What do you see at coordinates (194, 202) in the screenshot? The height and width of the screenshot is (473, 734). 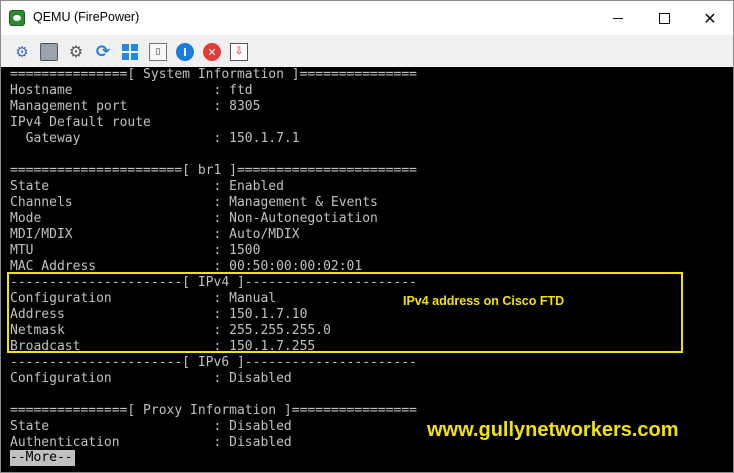 I see `console-line: Channels : Management & Events` at bounding box center [194, 202].